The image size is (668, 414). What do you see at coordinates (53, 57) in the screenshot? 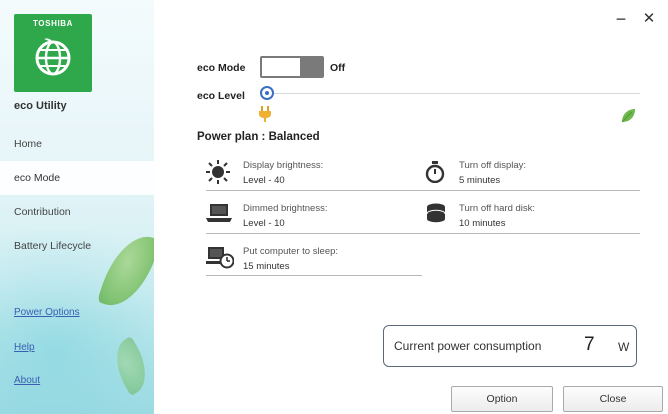
I see `globe-leaf-icon` at bounding box center [53, 57].